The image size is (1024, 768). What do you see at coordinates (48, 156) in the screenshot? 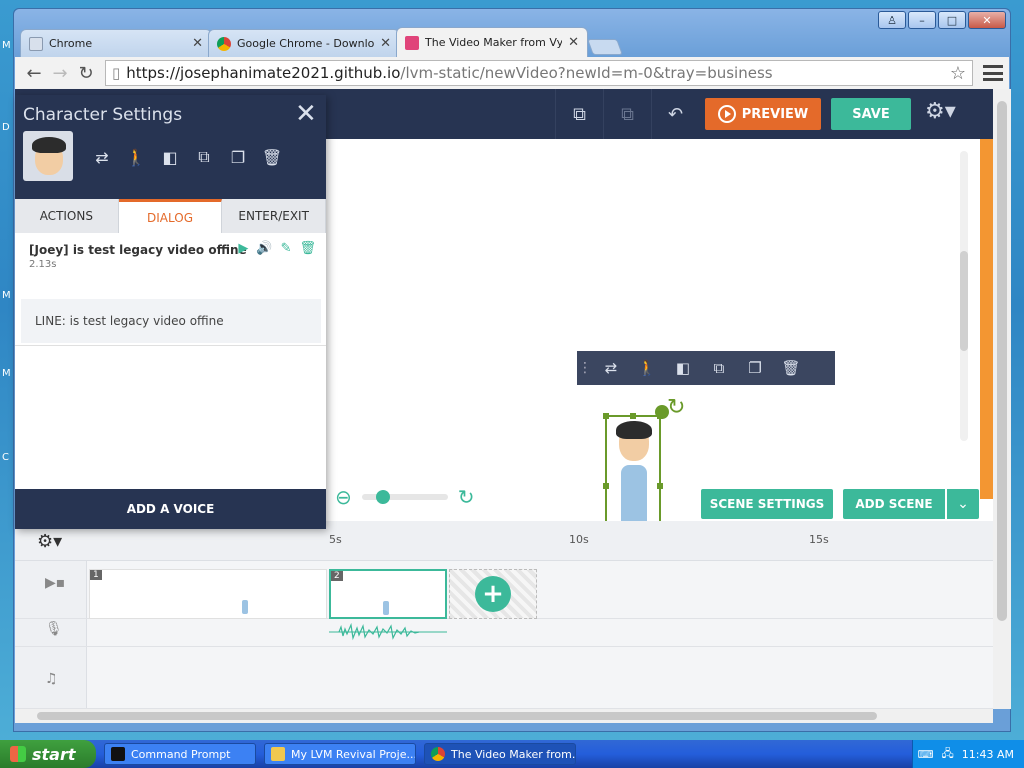
I see `avatar` at bounding box center [48, 156].